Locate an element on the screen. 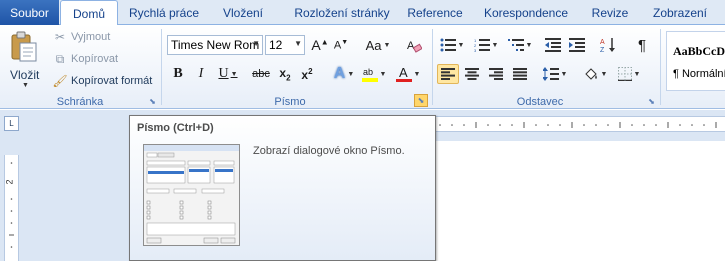 The width and height of the screenshot is (725, 261). numbering-icon: 123 is located at coordinates (482, 45).